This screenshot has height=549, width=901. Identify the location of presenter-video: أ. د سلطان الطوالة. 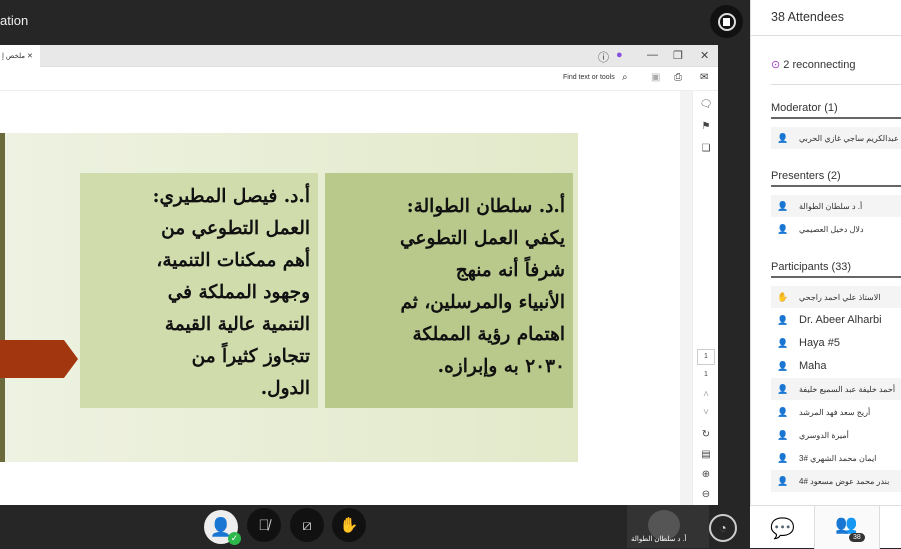
(668, 526).